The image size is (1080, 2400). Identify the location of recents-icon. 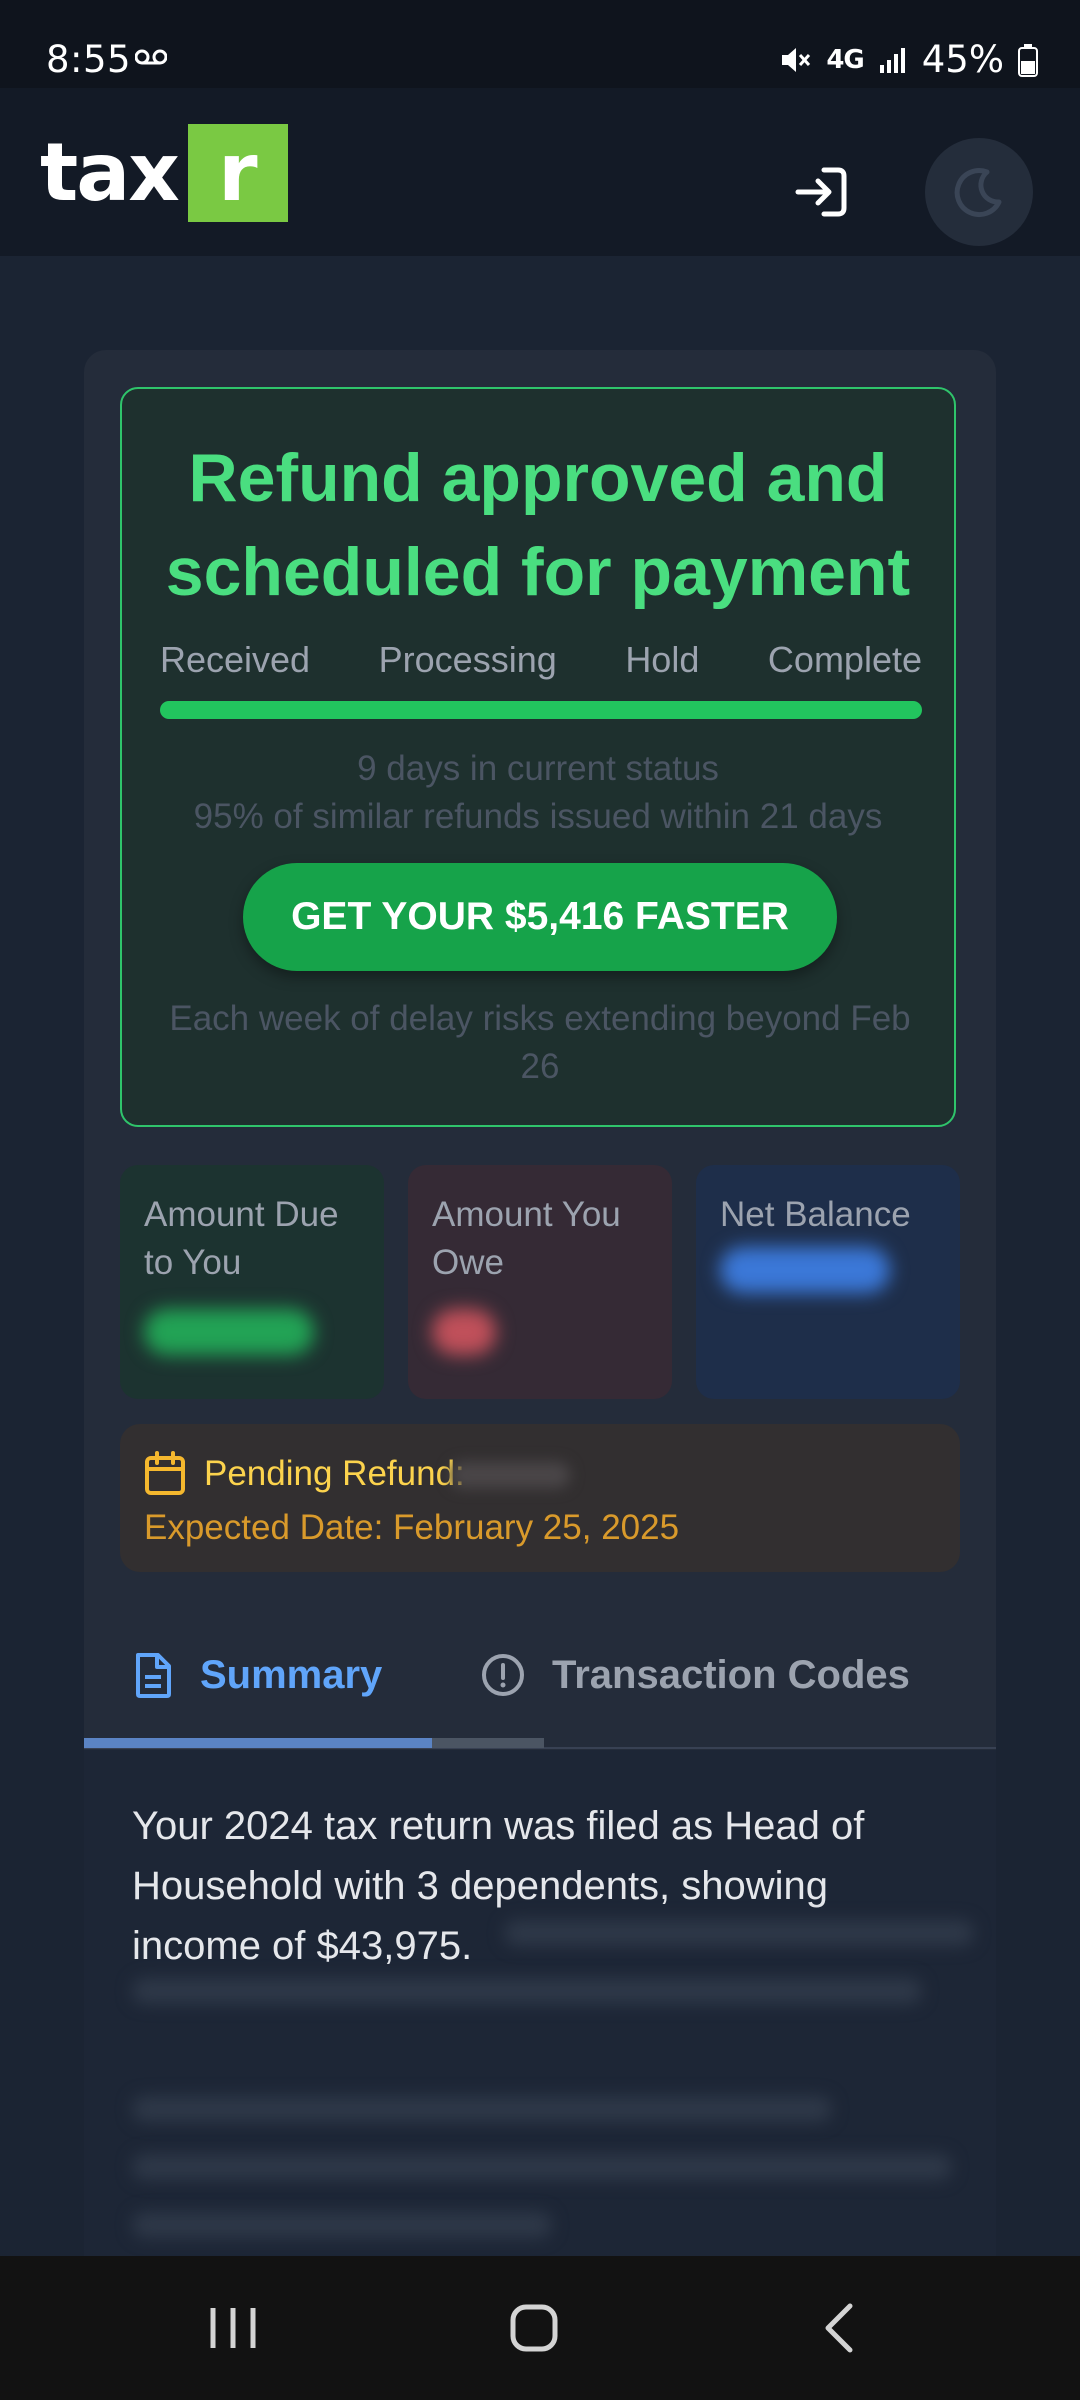
(233, 2328).